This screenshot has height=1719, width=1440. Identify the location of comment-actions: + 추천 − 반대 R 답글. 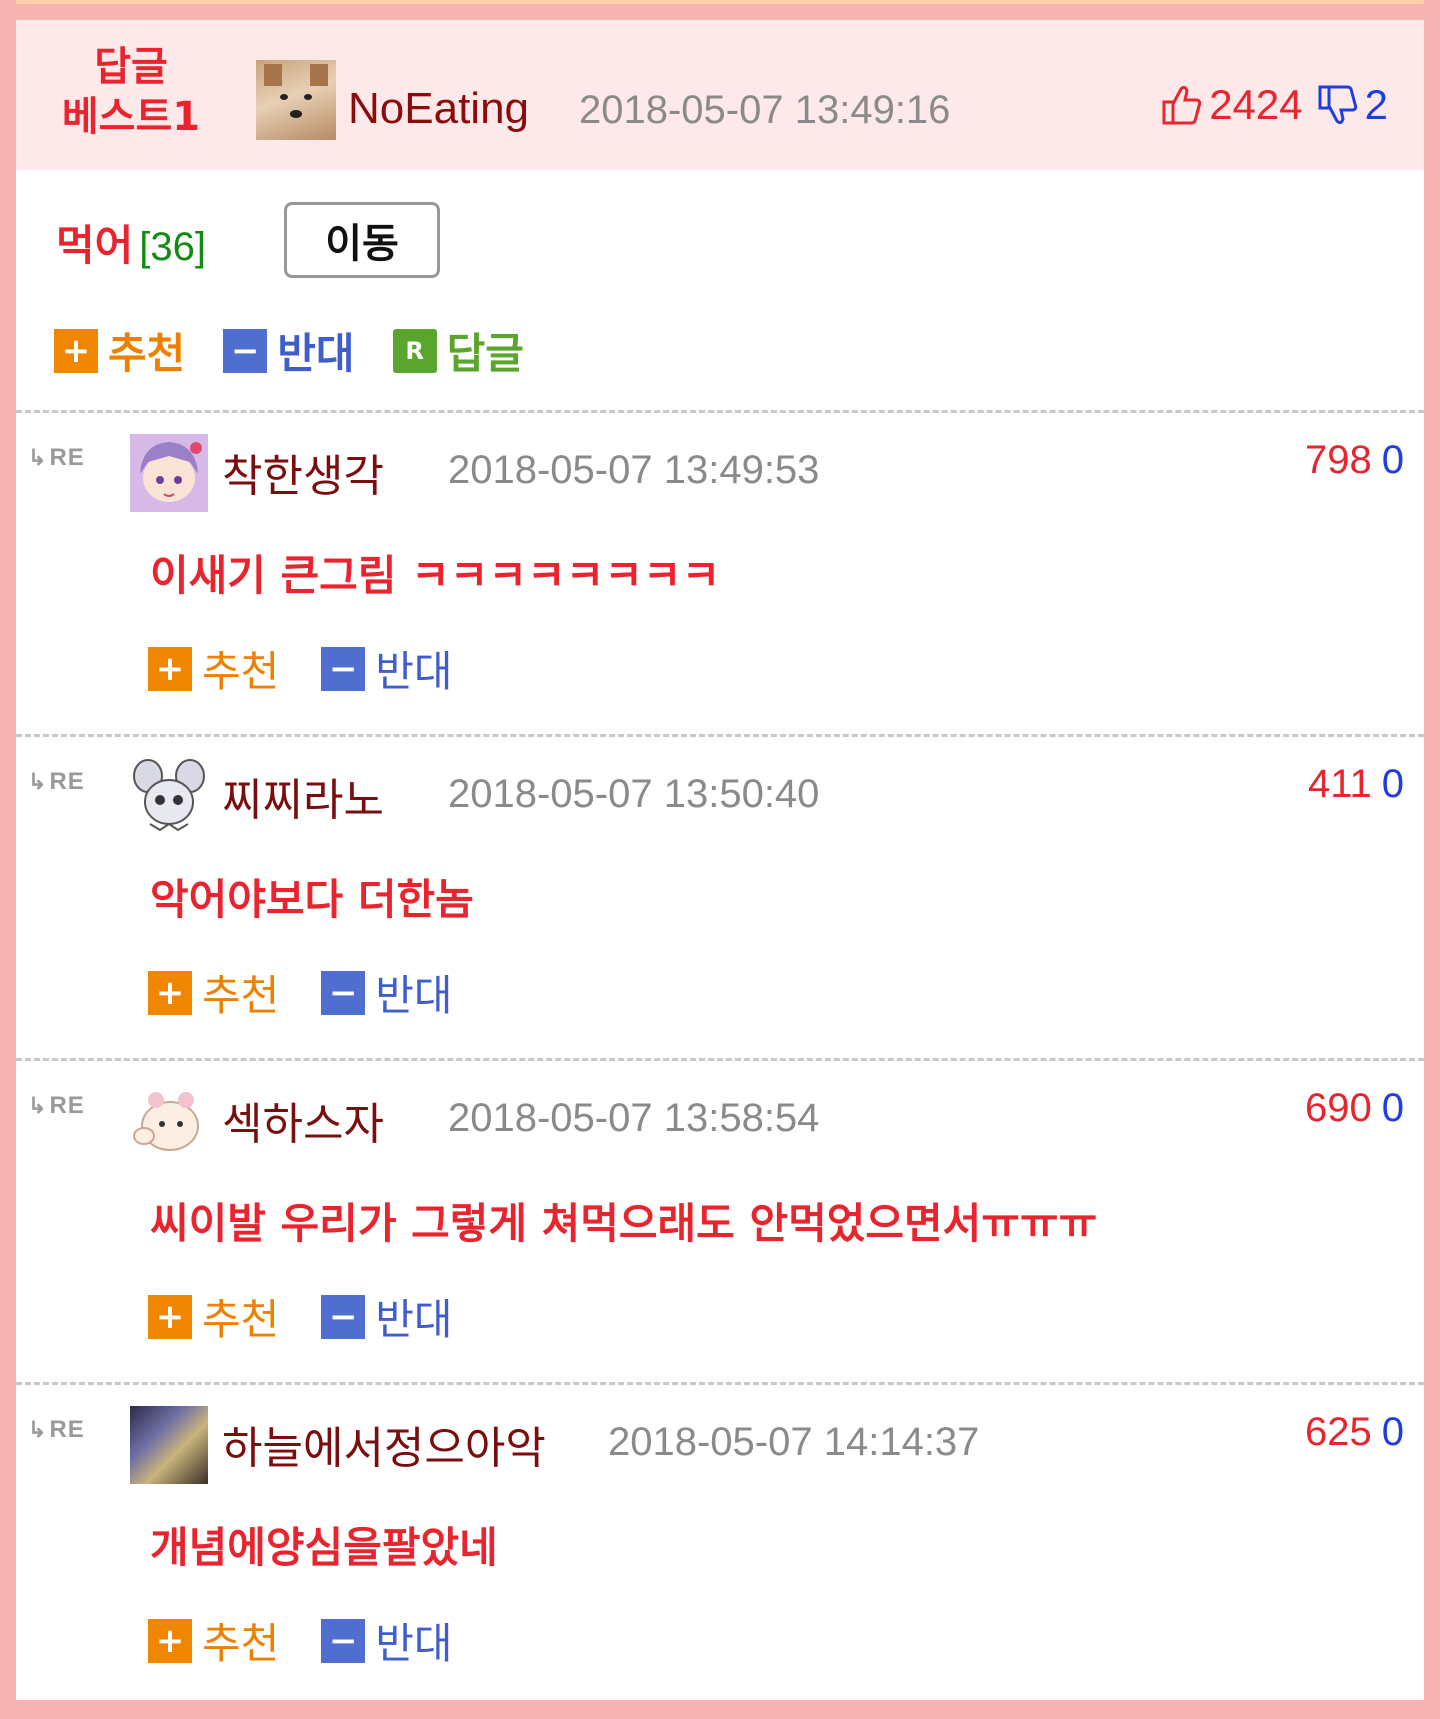
(308, 350).